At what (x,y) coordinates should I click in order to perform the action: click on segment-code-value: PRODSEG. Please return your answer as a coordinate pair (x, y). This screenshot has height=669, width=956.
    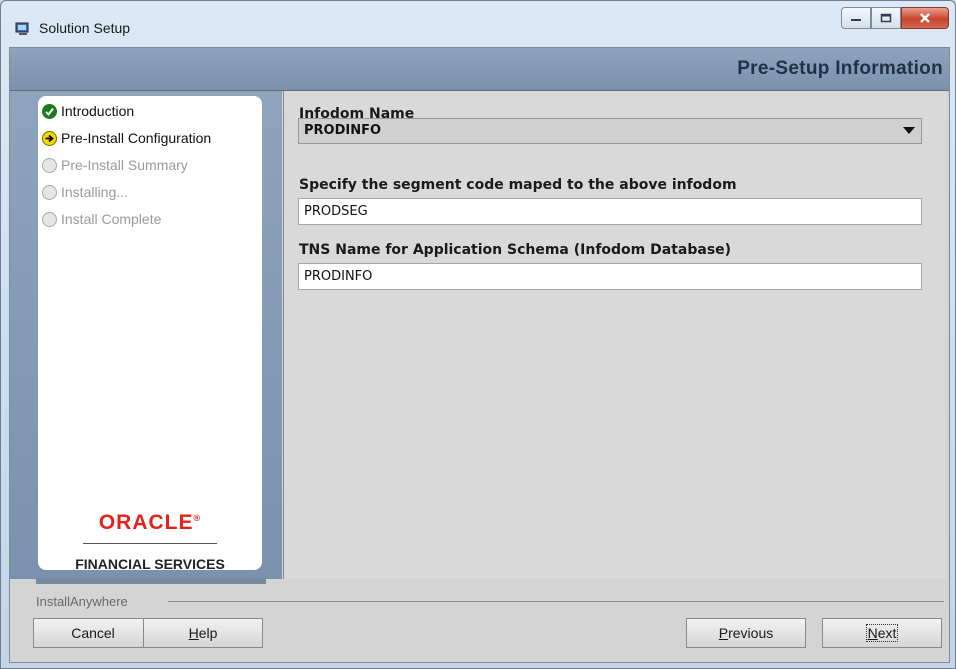
    Looking at the image, I should click on (336, 211).